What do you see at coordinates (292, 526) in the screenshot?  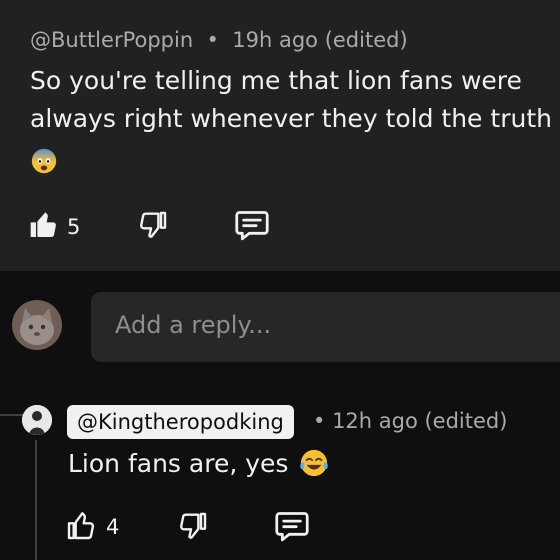 I see `reply-to-reply-icon` at bounding box center [292, 526].